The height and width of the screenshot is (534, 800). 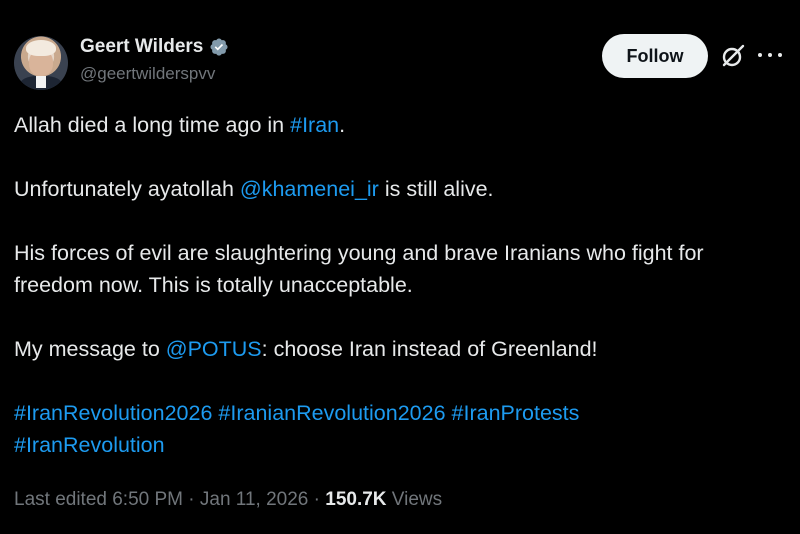 What do you see at coordinates (429, 349) in the screenshot?
I see `tweet-text-span: : choose Iran instead of Greenland!` at bounding box center [429, 349].